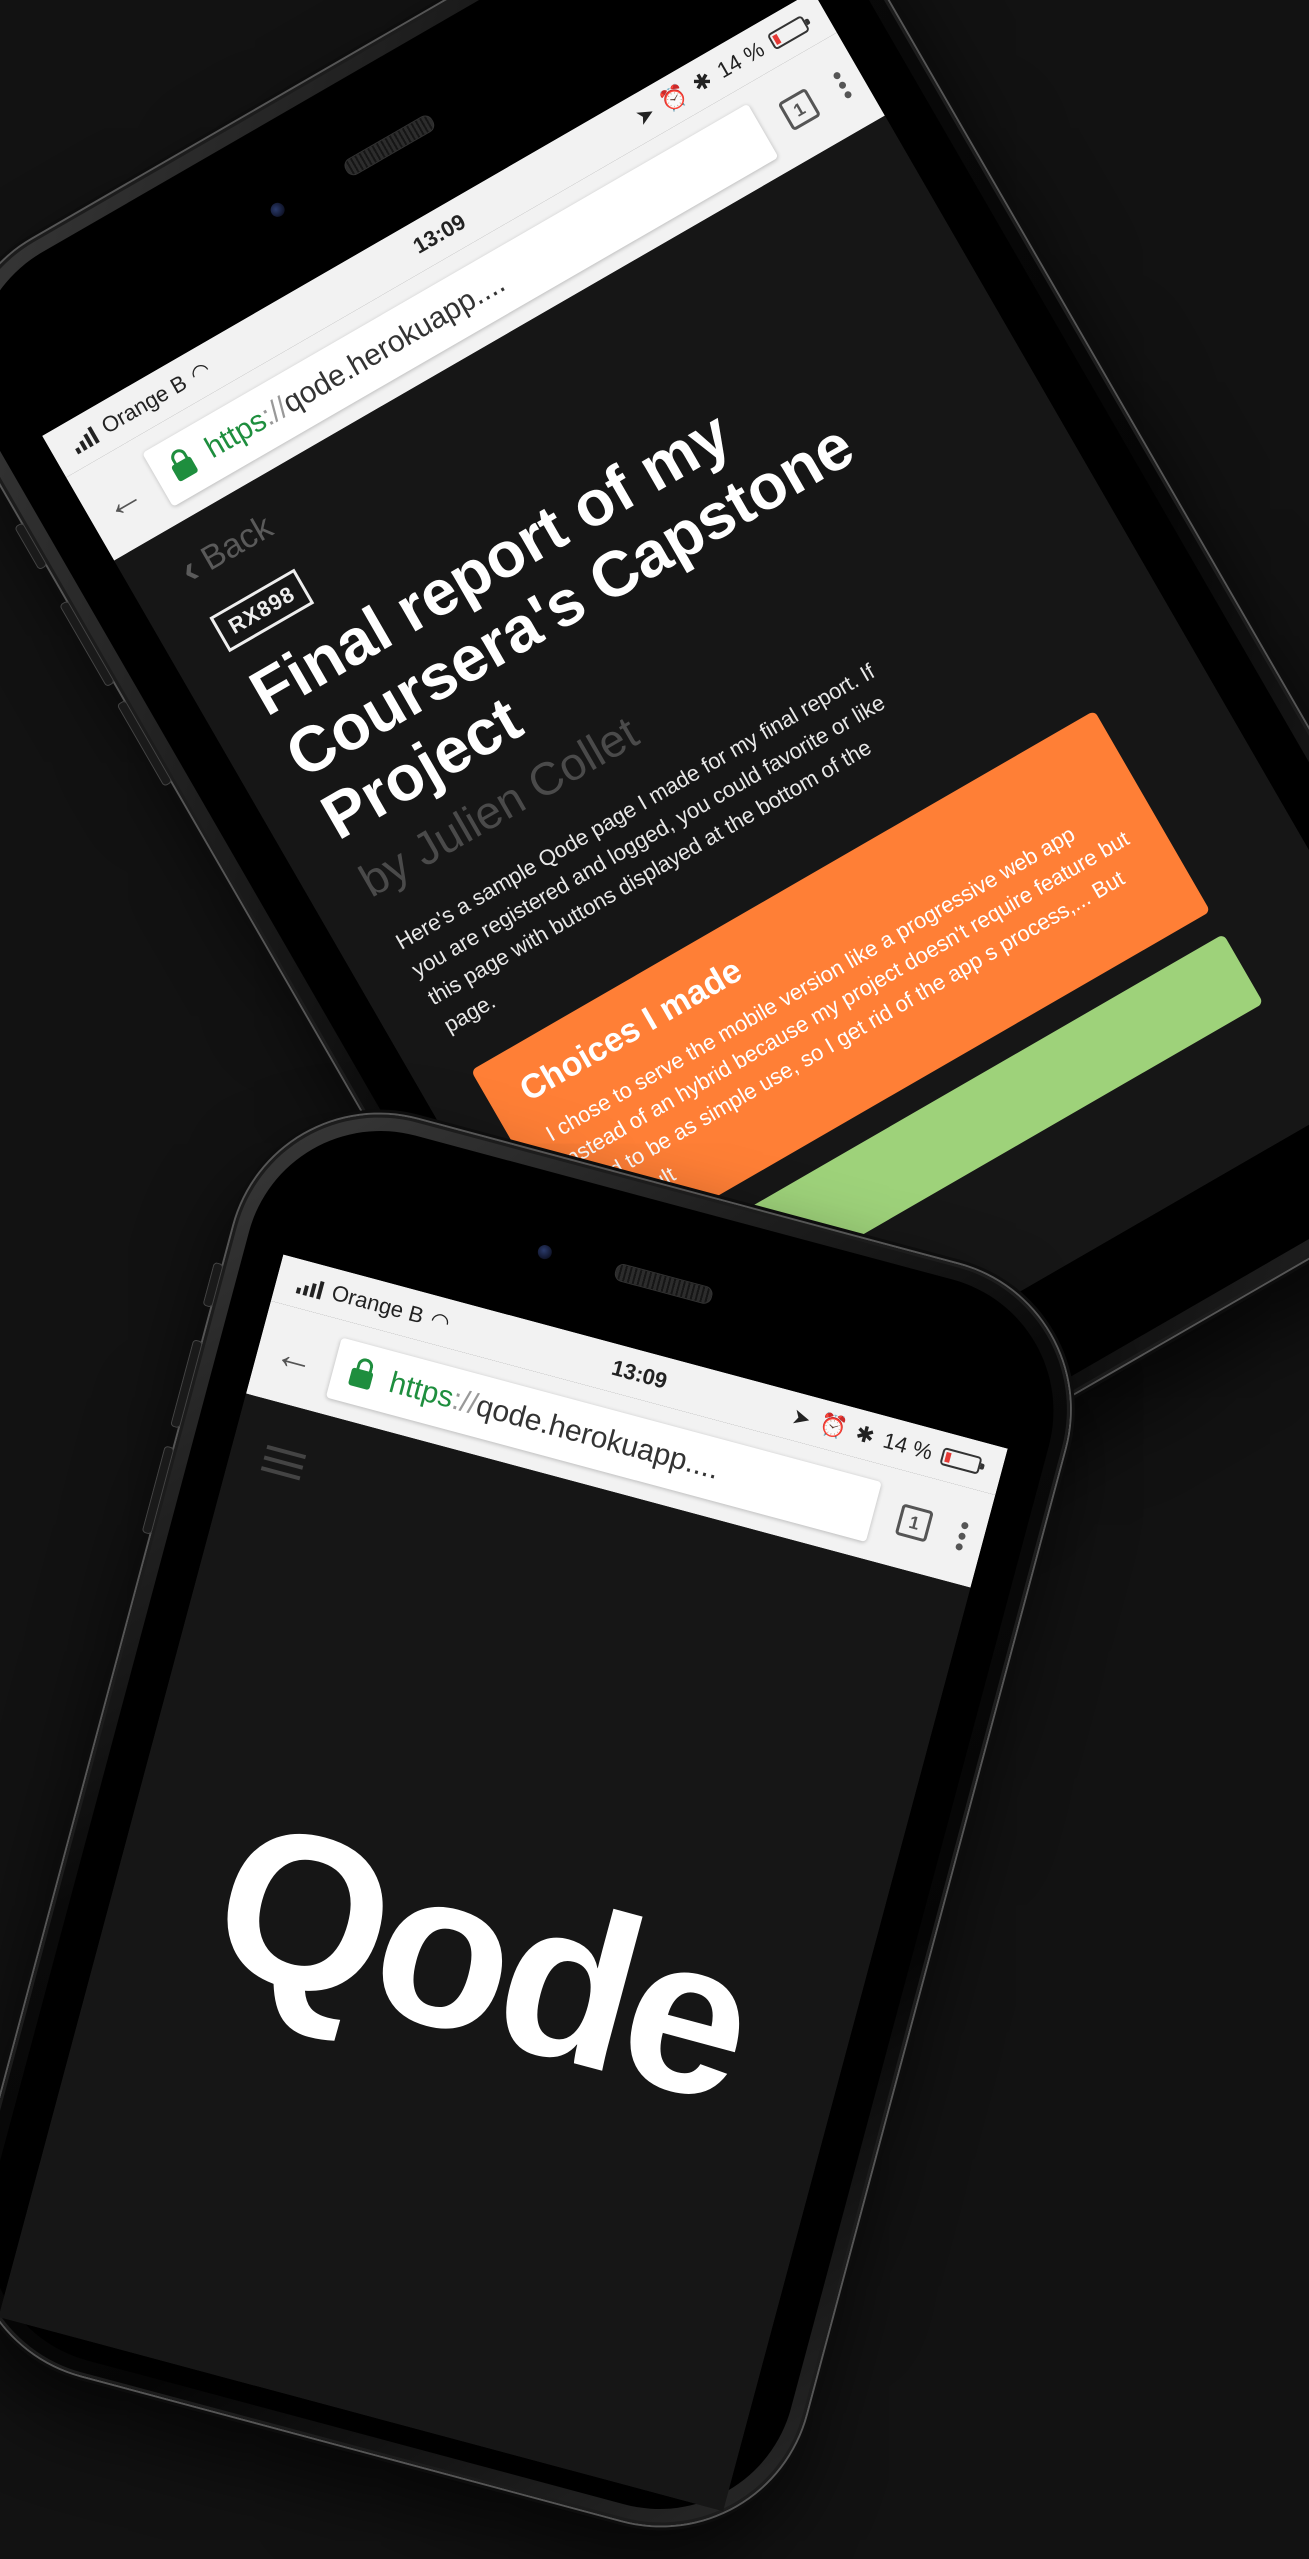  Describe the element at coordinates (421, 1390) in the screenshot. I see `url-scheme: https` at that location.